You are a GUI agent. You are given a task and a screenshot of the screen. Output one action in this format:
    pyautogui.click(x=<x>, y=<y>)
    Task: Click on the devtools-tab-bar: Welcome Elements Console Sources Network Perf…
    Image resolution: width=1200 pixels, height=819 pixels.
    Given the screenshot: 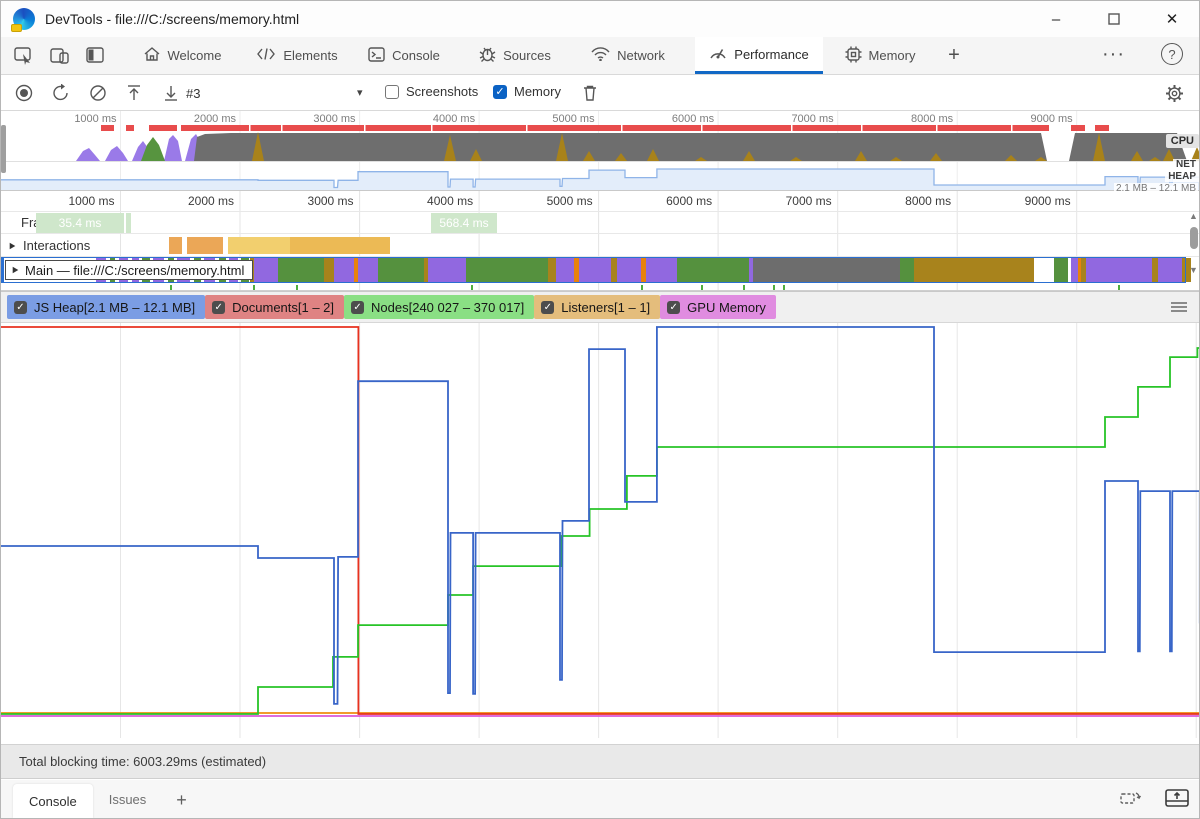 What is the action you would take?
    pyautogui.click(x=600, y=74)
    